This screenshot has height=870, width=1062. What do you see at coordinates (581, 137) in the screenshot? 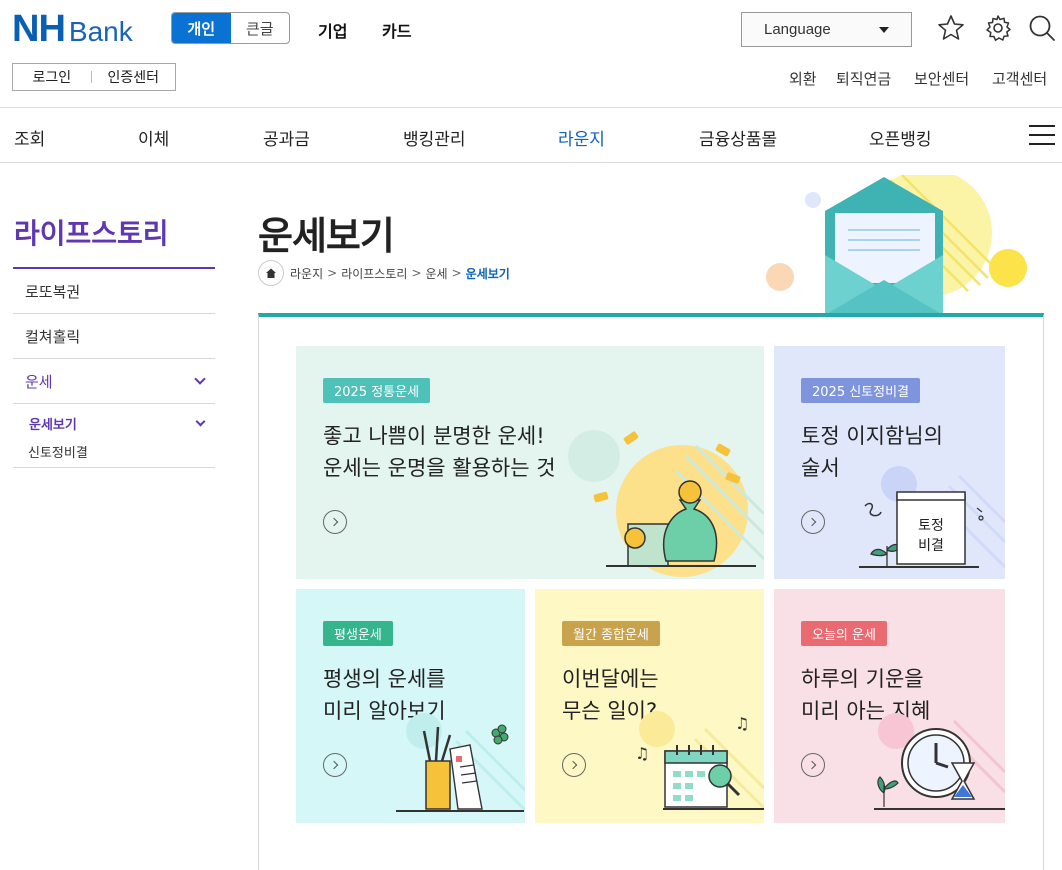
I see `nav-lounge: 라운지` at bounding box center [581, 137].